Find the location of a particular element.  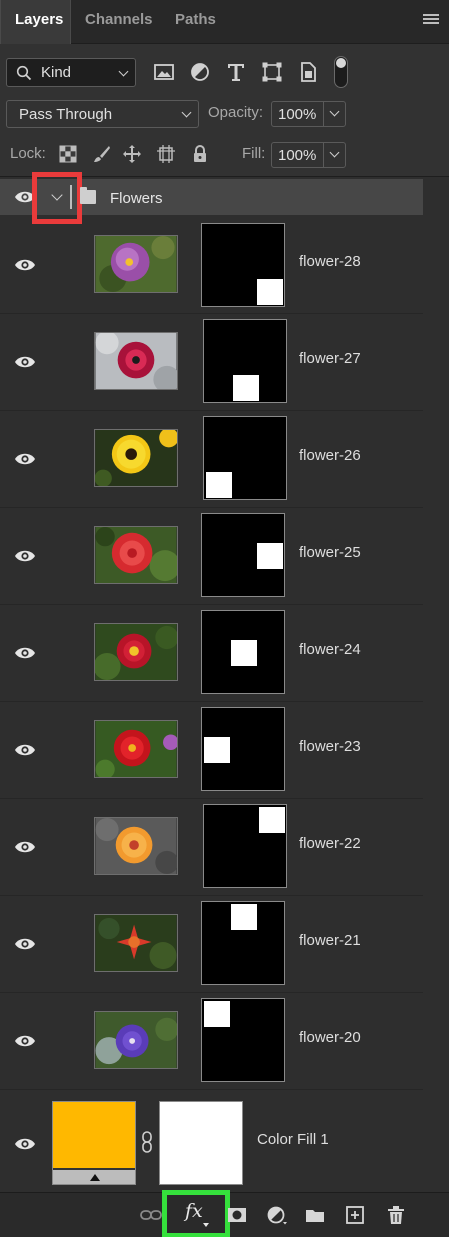

adjustment-layer-icon is located at coordinates (277, 1215).